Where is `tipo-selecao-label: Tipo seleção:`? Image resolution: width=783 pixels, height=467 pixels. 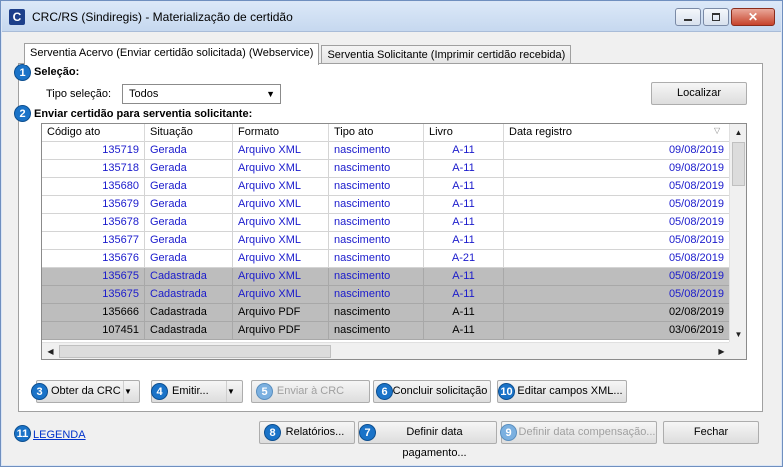
tipo-selecao-label: Tipo seleção: is located at coordinates (79, 94).